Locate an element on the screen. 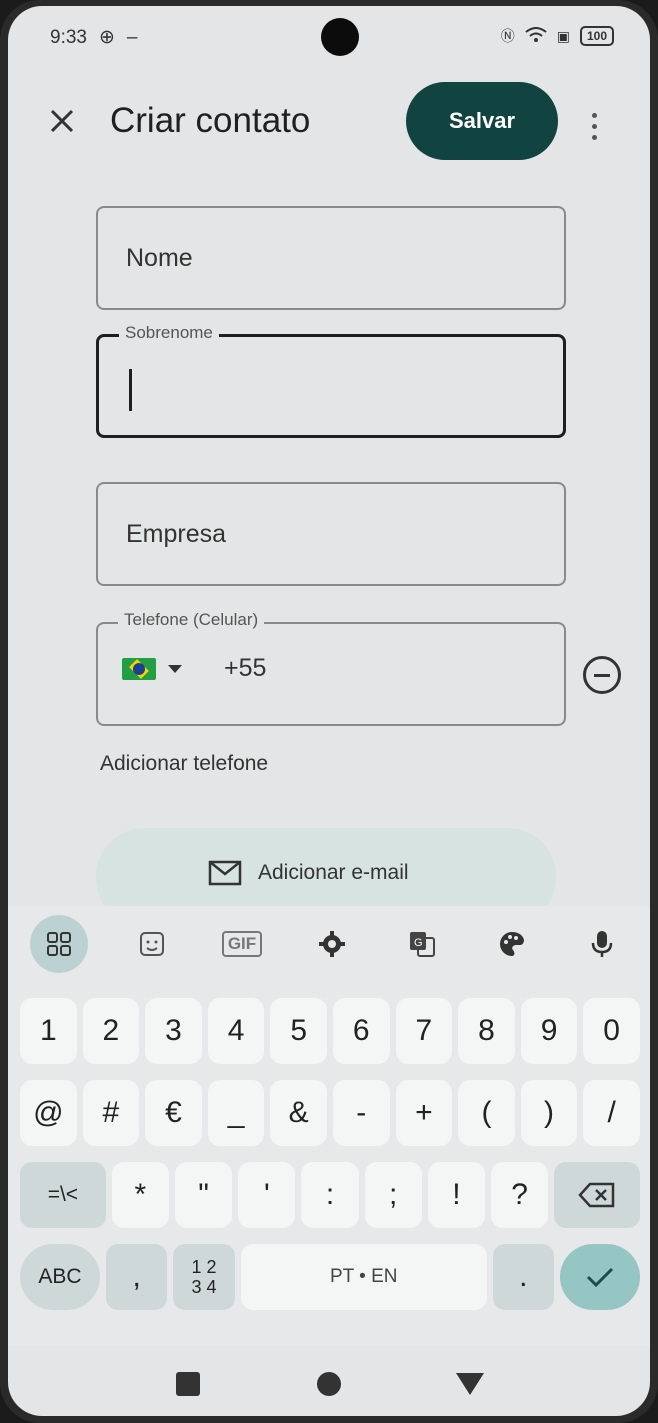 This screenshot has height=1423, width=658. sticker-button is located at coordinates (152, 944).